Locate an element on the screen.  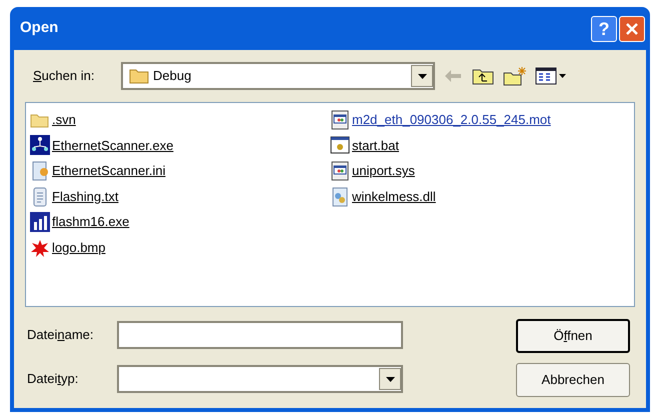
arrow-left-icon is located at coordinates (453, 76).